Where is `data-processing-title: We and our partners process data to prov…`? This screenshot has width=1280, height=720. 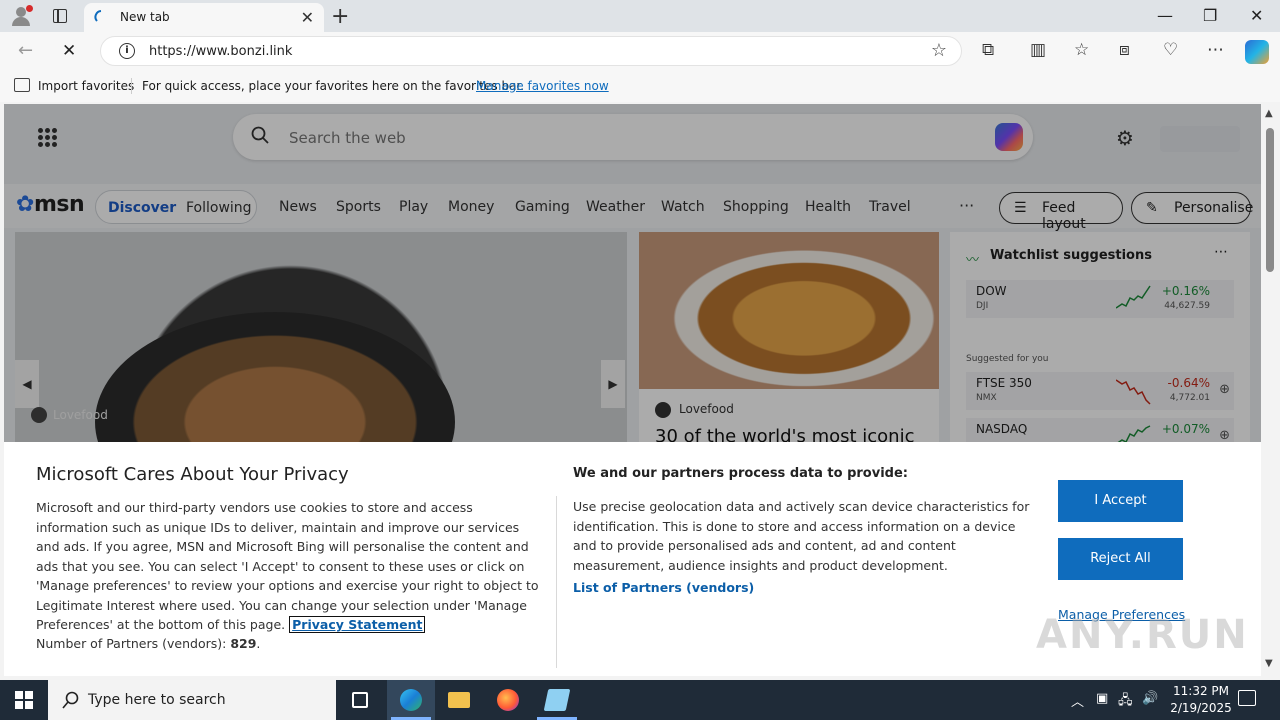
data-processing-title: We and our partners process data to prov… is located at coordinates (740, 473).